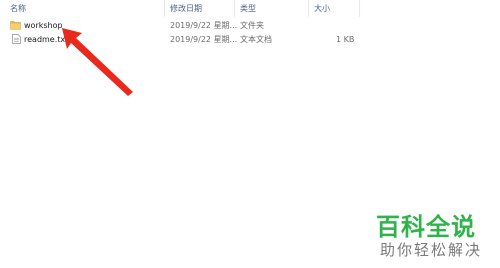  What do you see at coordinates (426, 227) in the screenshot?
I see `watermark-logo: 百科全说` at bounding box center [426, 227].